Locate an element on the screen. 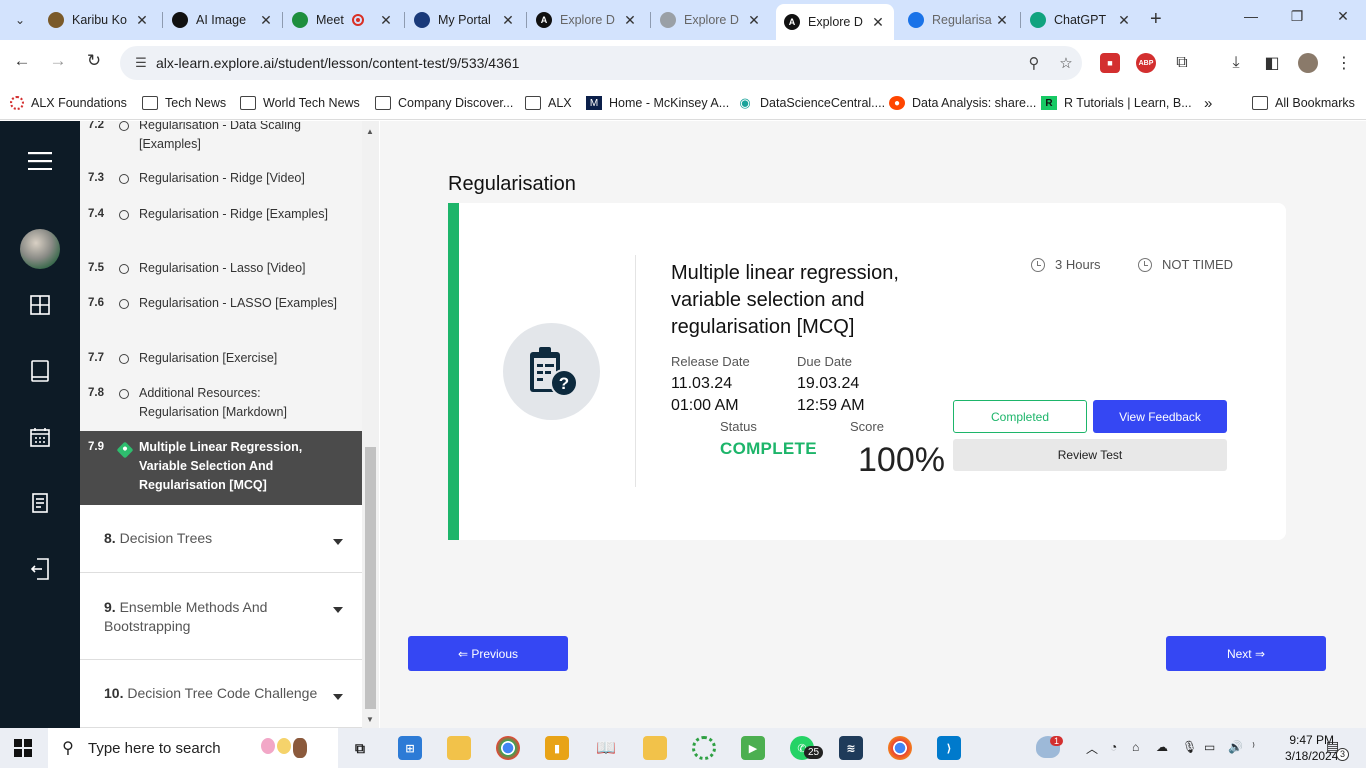  microphone-icon: 🎙 is located at coordinates (1189, 747).